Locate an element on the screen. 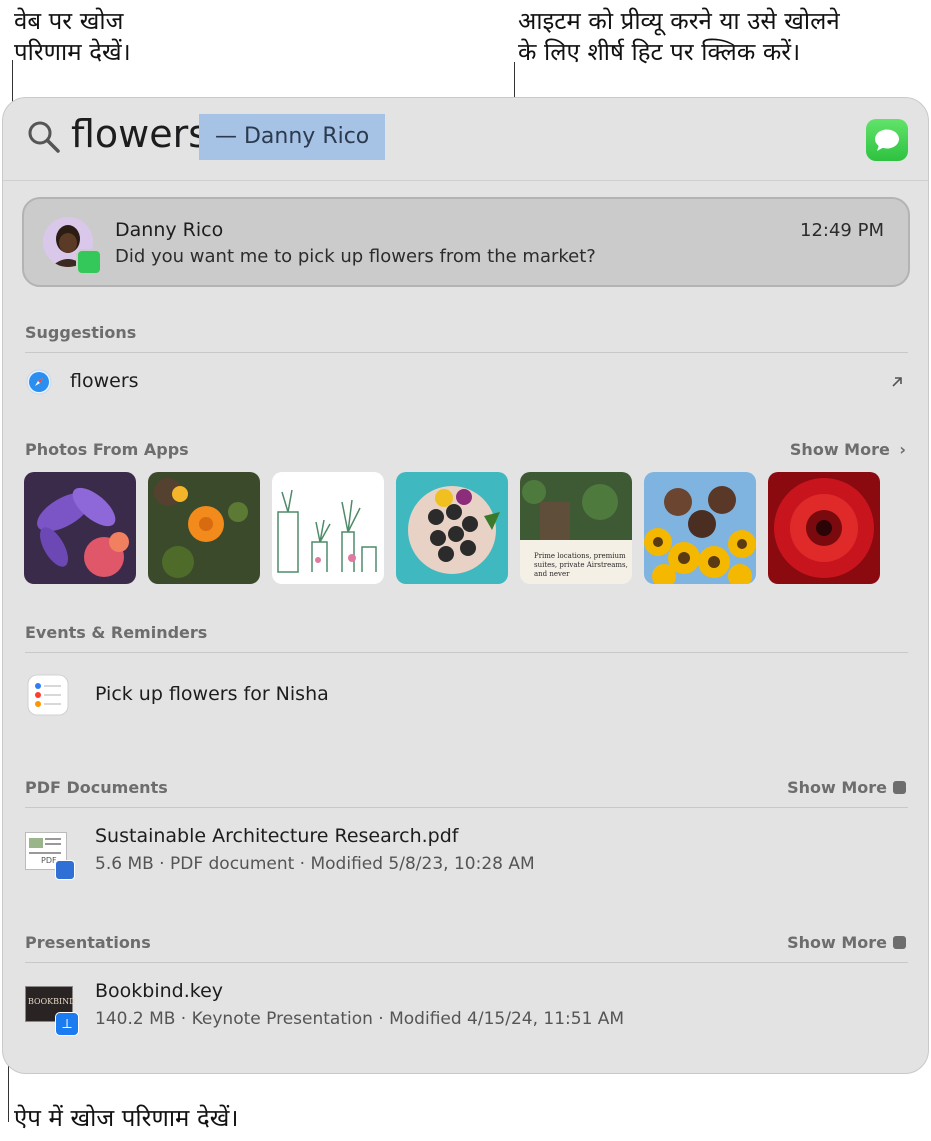  top-hit-time: 12:49 PM is located at coordinates (842, 230).